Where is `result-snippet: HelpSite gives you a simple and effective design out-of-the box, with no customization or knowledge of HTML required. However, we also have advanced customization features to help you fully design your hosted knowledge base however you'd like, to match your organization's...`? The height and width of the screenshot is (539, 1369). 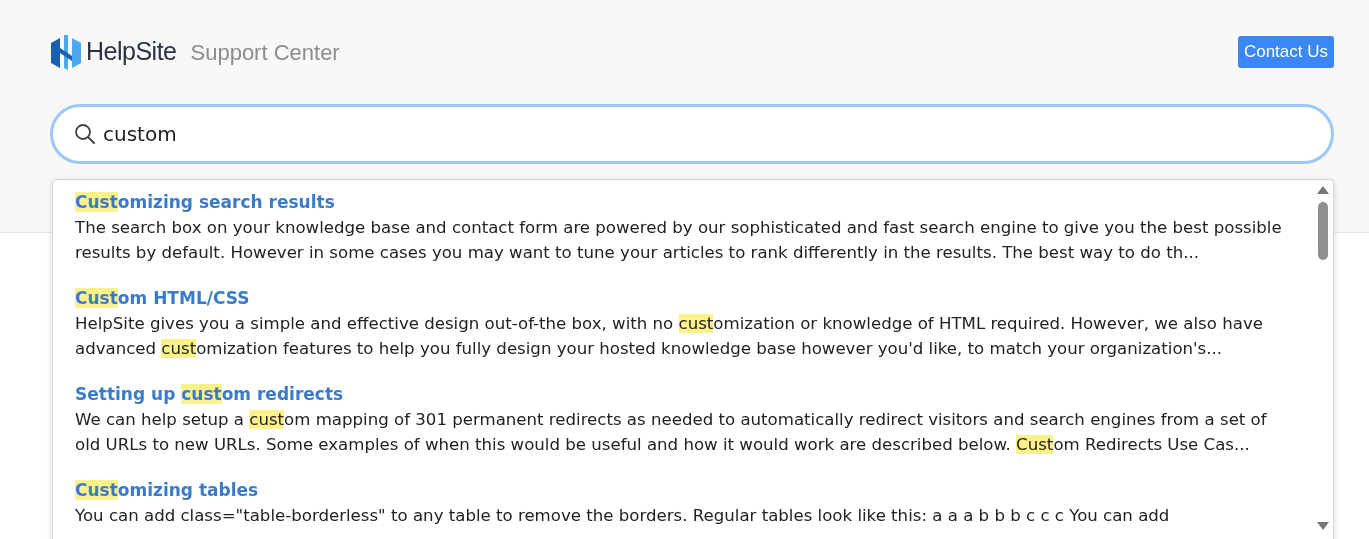 result-snippet: HelpSite gives you a simple and effective design out-of-the box, with no customization or knowledge of HTML required. However, we also have advanced customization features to help you fully design your hosted knowledge base however you'd like, to match your organization's... is located at coordinates (669, 336).